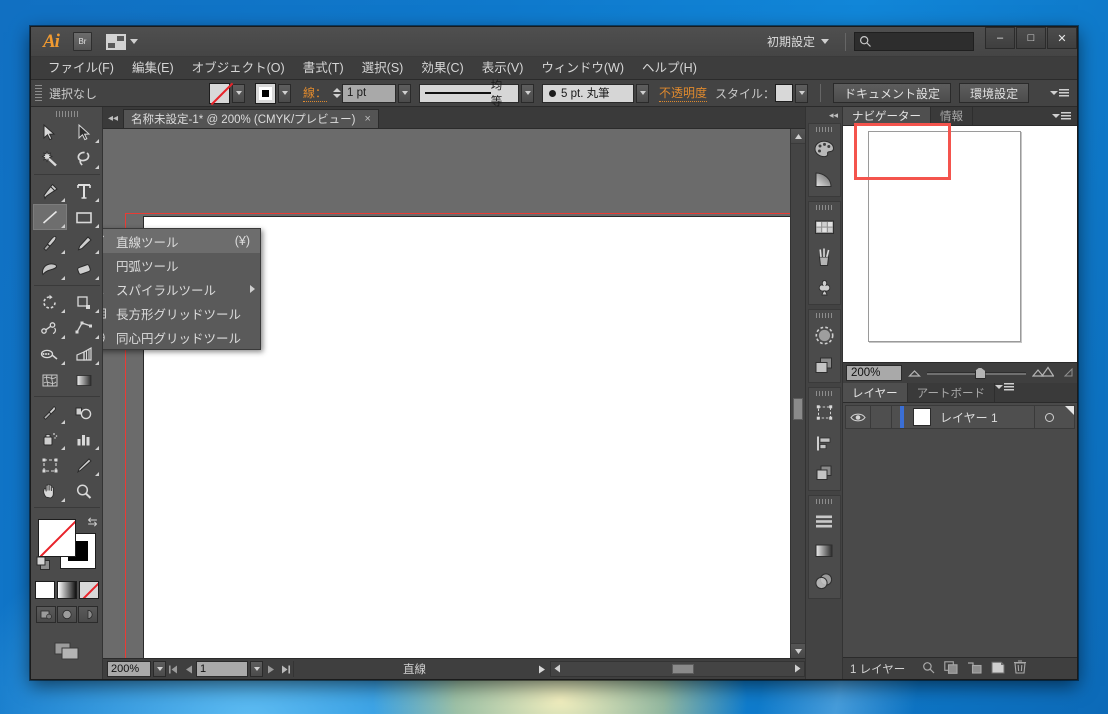  Describe the element at coordinates (557, 669) in the screenshot. I see `scroll-left-button` at that location.